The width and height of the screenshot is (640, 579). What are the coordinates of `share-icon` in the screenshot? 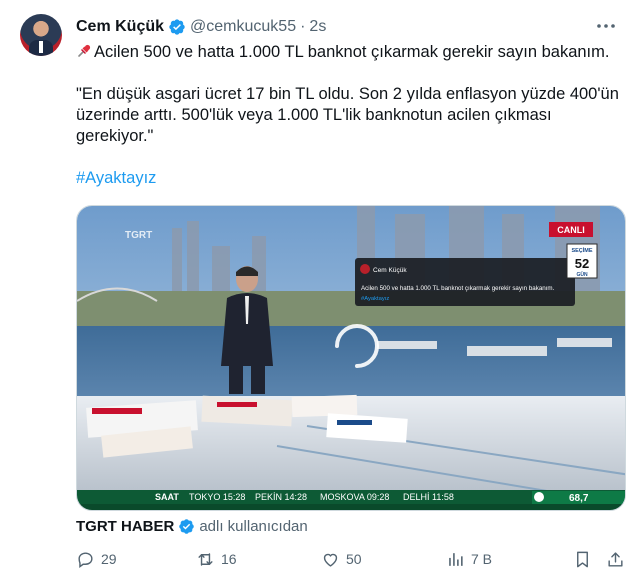 It's located at (615, 559).